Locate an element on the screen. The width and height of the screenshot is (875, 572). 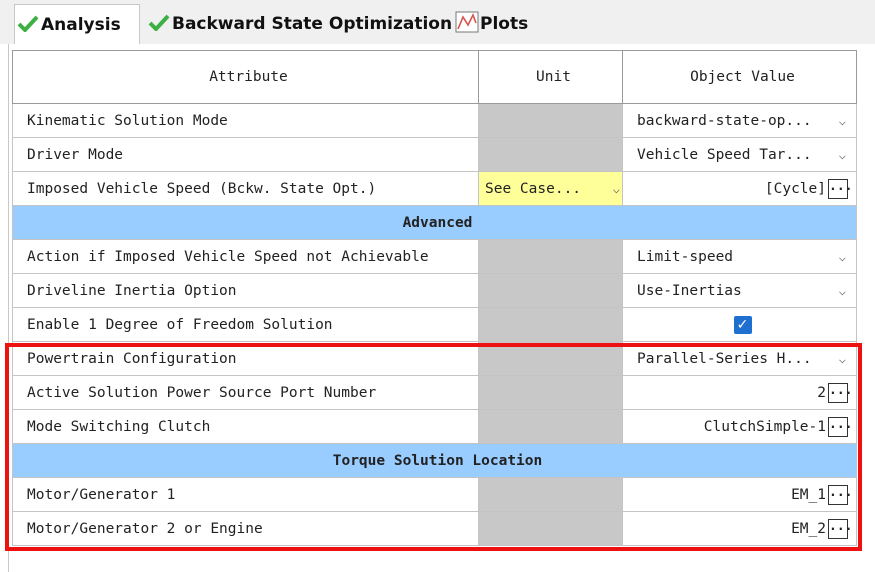
attribute-label: Active Solution Power Source Port Number is located at coordinates (245, 392).